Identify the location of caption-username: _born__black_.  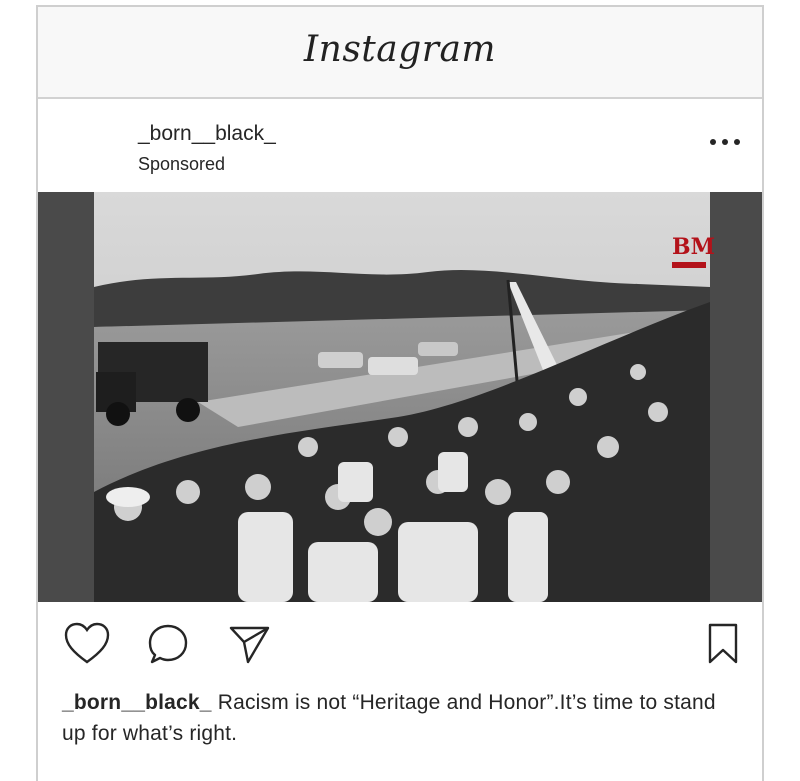
(137, 702).